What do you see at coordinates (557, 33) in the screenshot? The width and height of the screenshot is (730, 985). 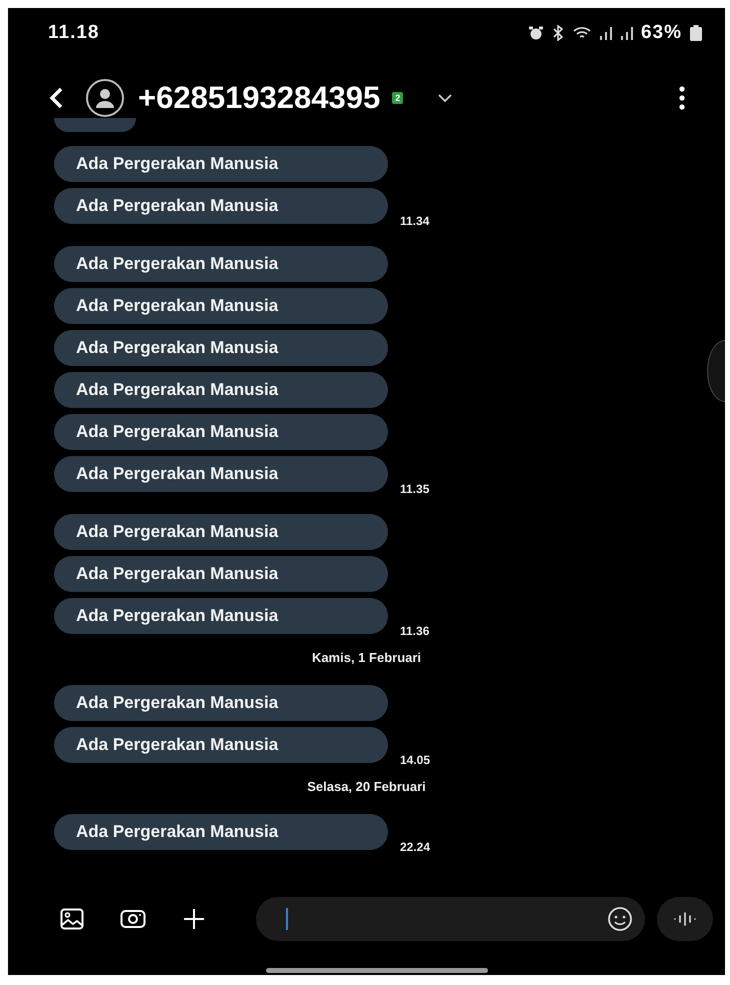 I see `bluetooth-icon` at bounding box center [557, 33].